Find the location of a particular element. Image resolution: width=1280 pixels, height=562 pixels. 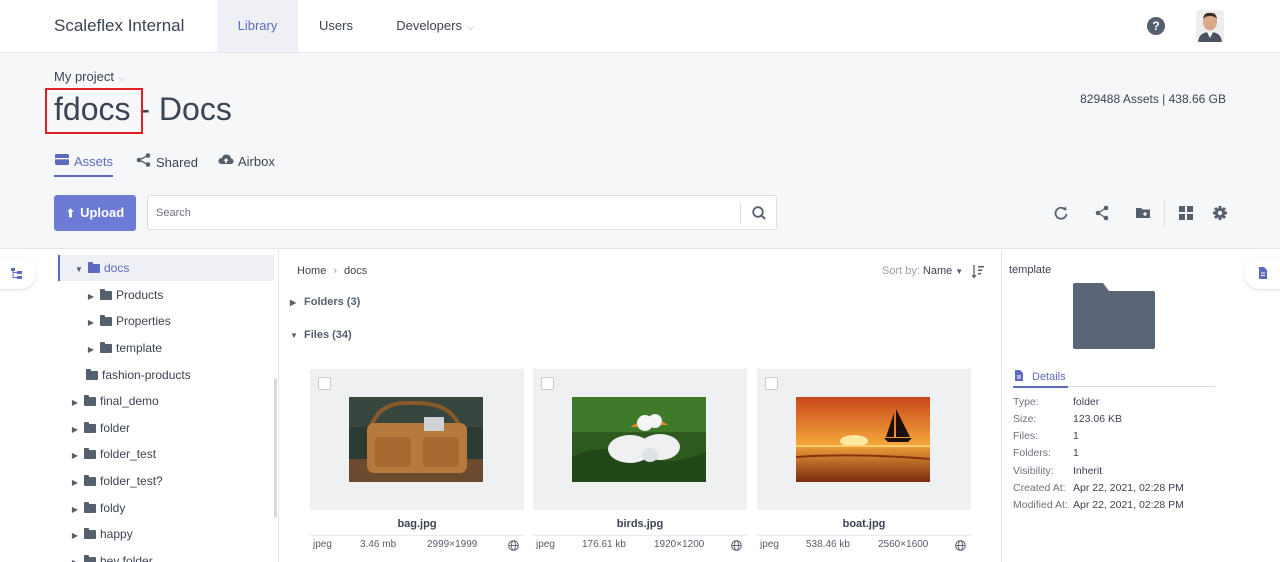

tree-divider is located at coordinates (278, 406).